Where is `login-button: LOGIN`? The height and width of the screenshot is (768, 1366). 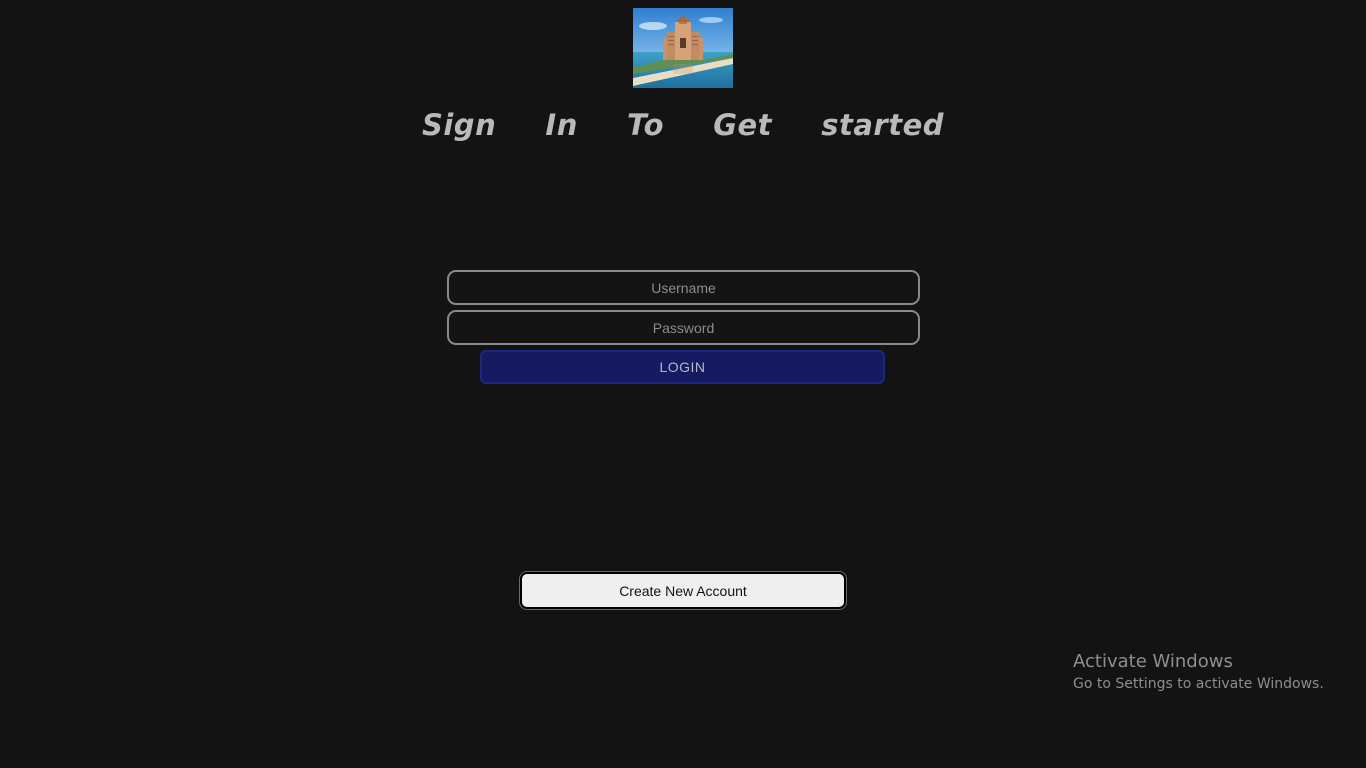 login-button: LOGIN is located at coordinates (682, 367).